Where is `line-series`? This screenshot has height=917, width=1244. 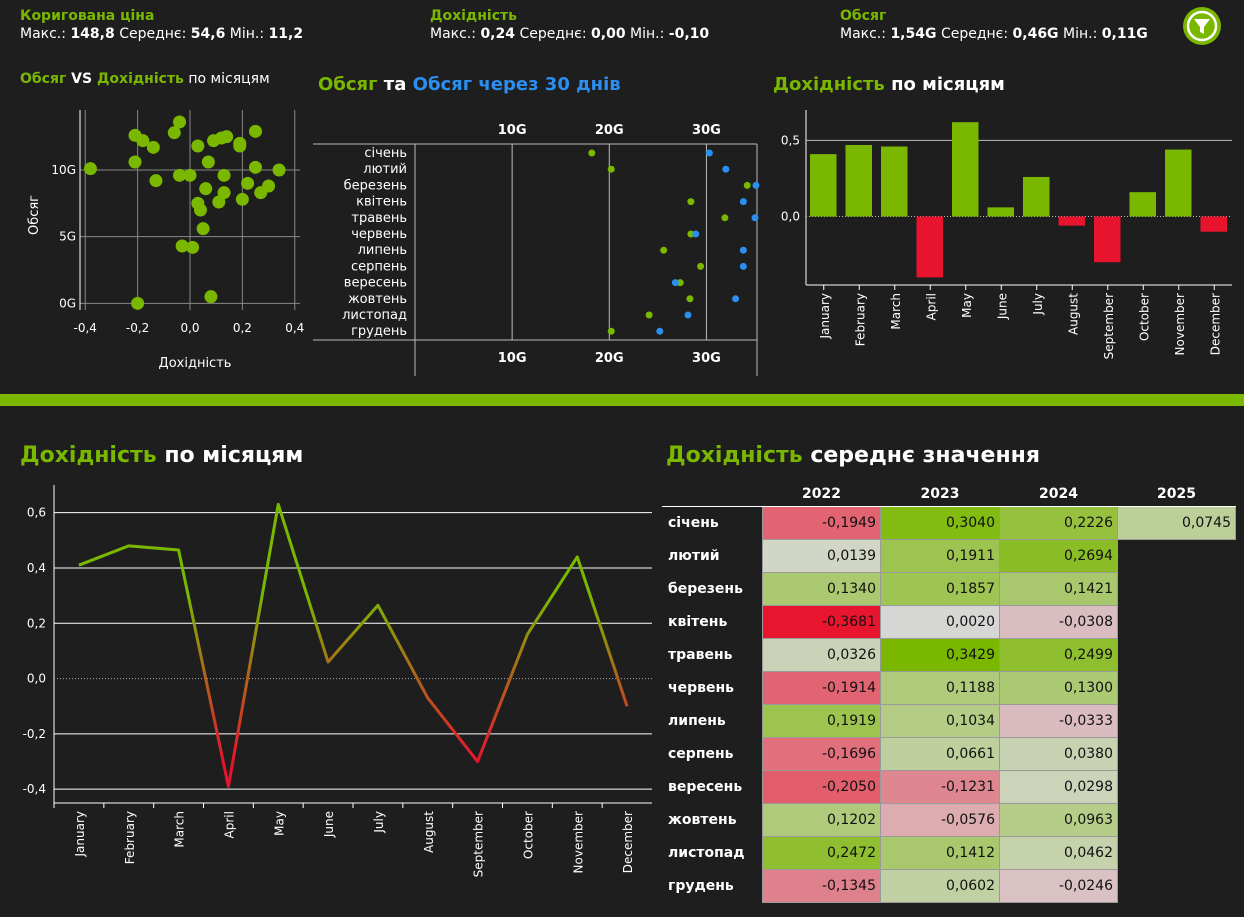
line-series is located at coordinates (353, 645).